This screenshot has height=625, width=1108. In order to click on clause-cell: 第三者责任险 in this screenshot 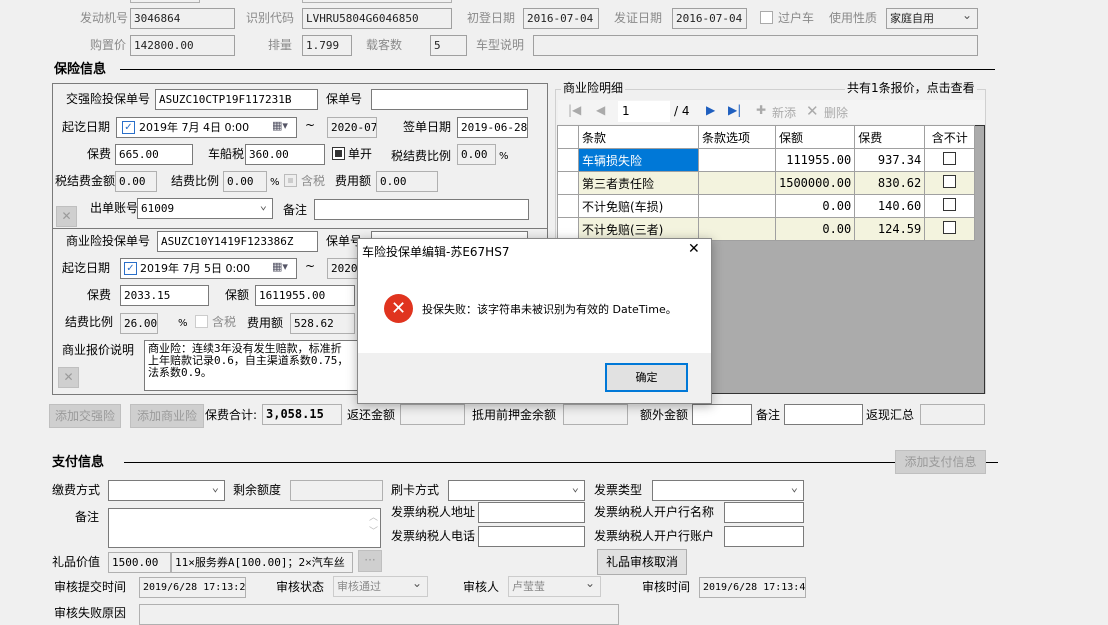, I will do `click(638, 183)`.